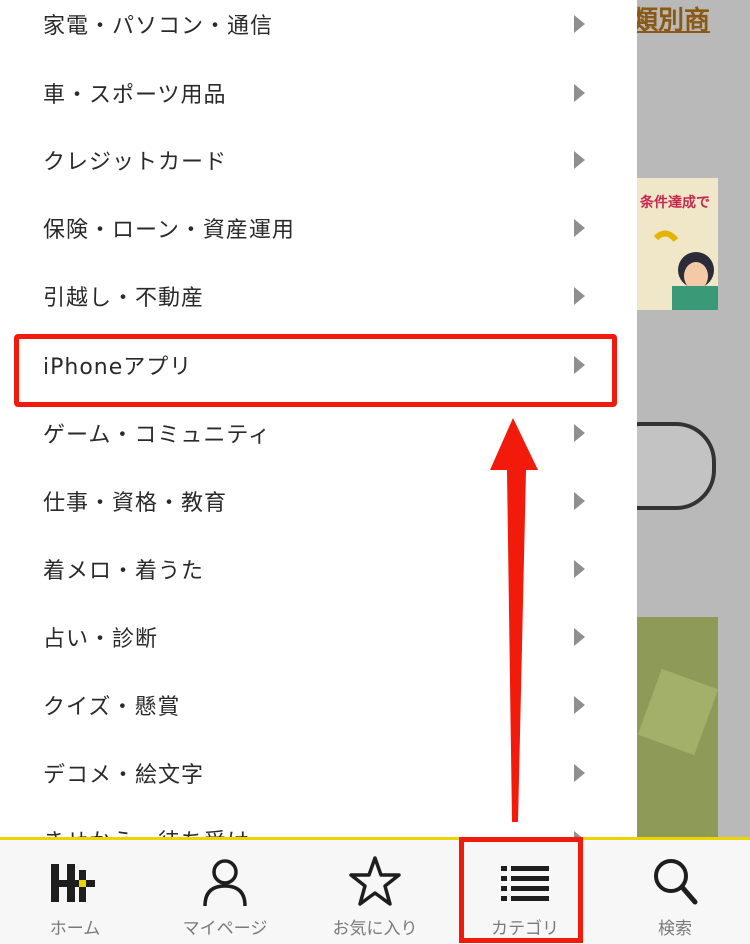 The width and height of the screenshot is (750, 944). I want to click on menu-item-label: 家電・パソコン・通信, so click(158, 26).